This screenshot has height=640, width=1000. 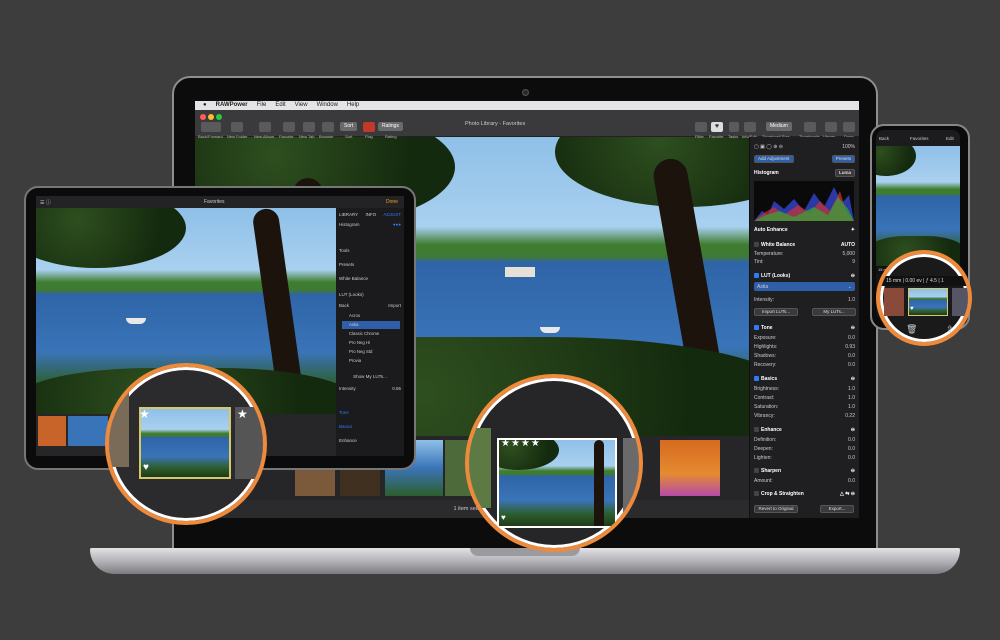 What do you see at coordinates (205, 105) in the screenshot?
I see `apple-menu-icon: ●` at bounding box center [205, 105].